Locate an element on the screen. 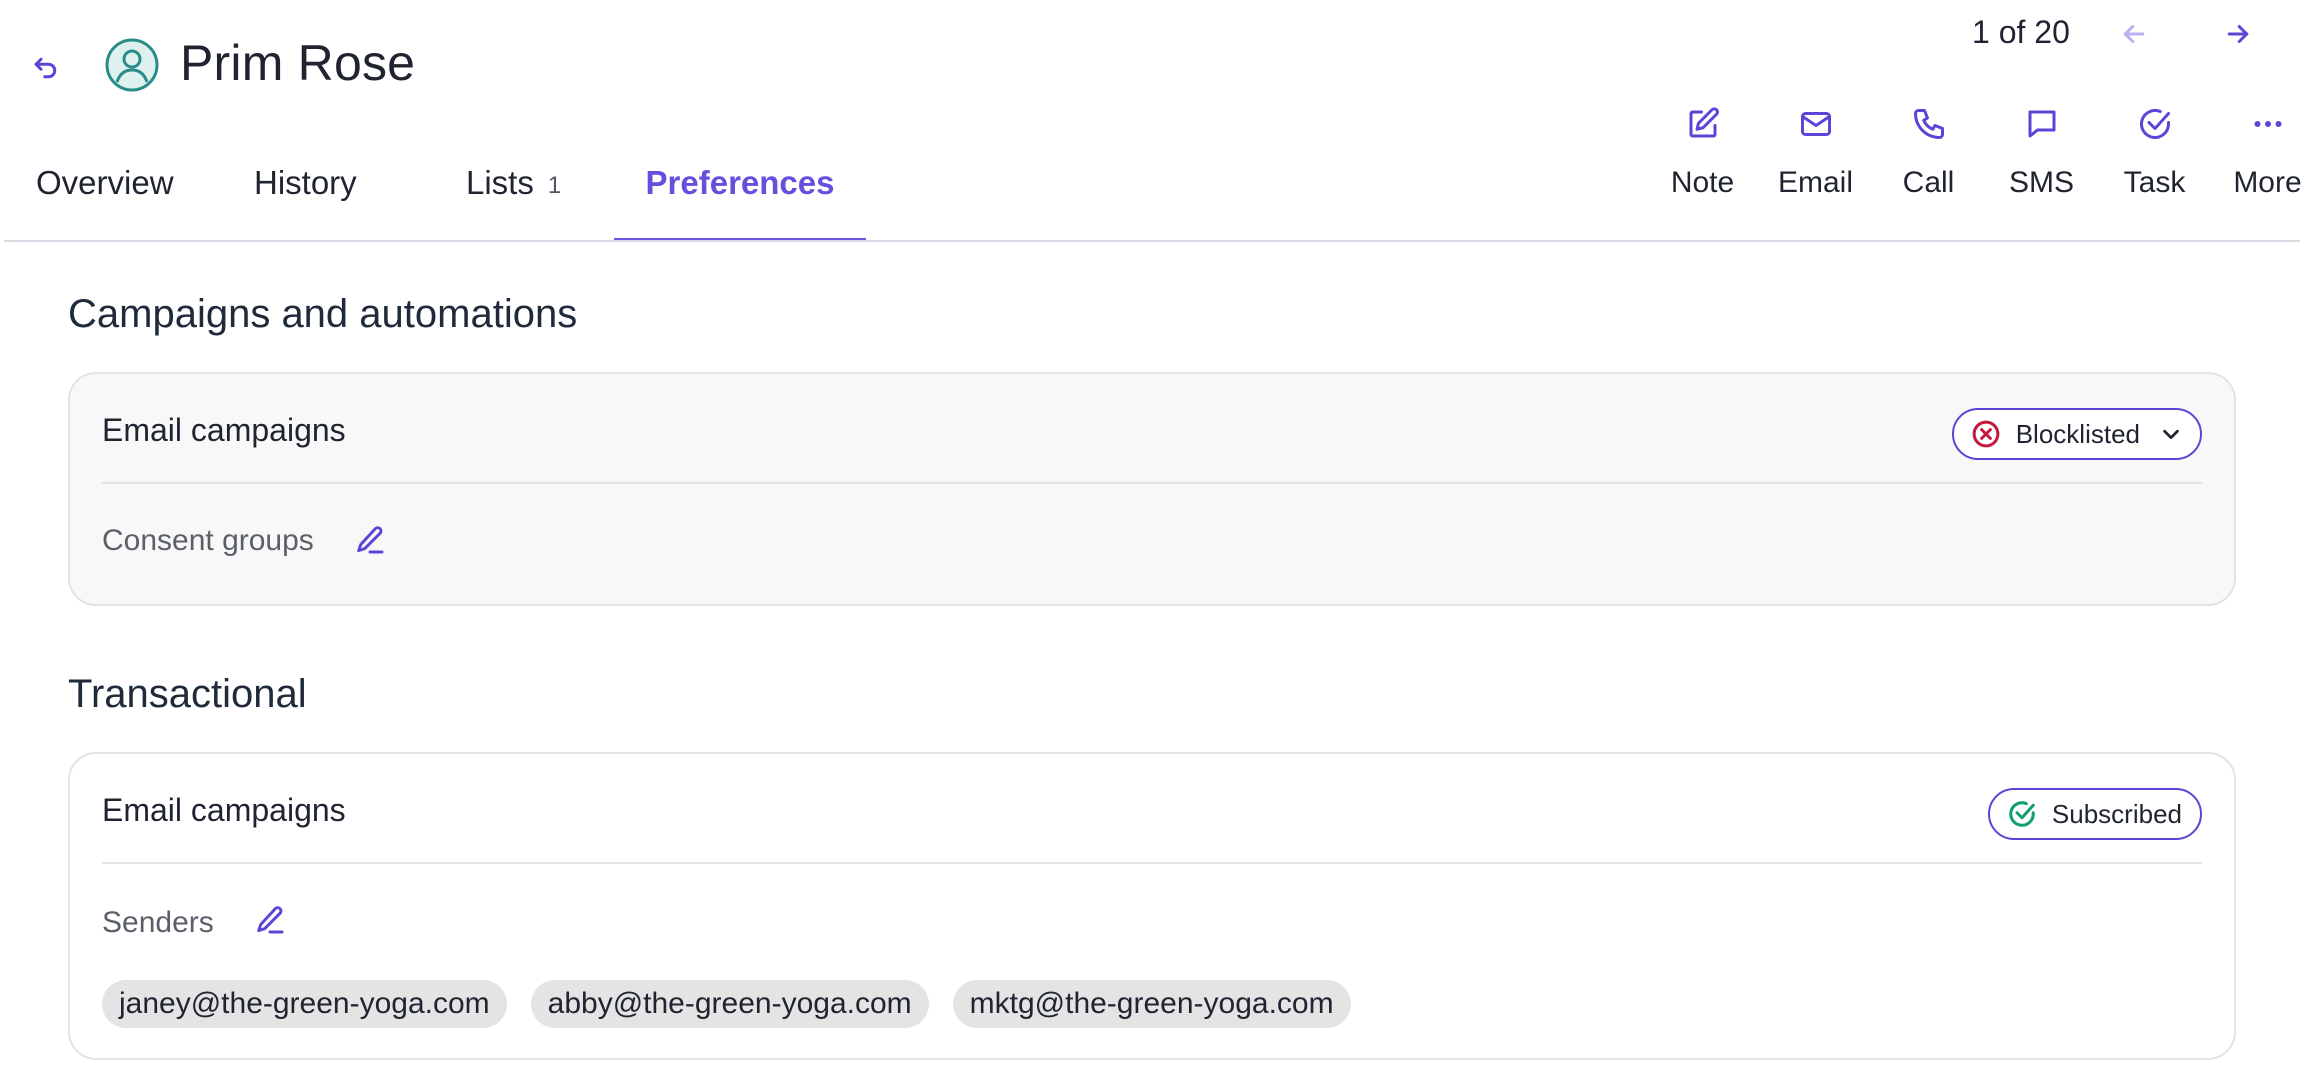 The width and height of the screenshot is (2320, 1090). more-dots-icon is located at coordinates (2267, 124).